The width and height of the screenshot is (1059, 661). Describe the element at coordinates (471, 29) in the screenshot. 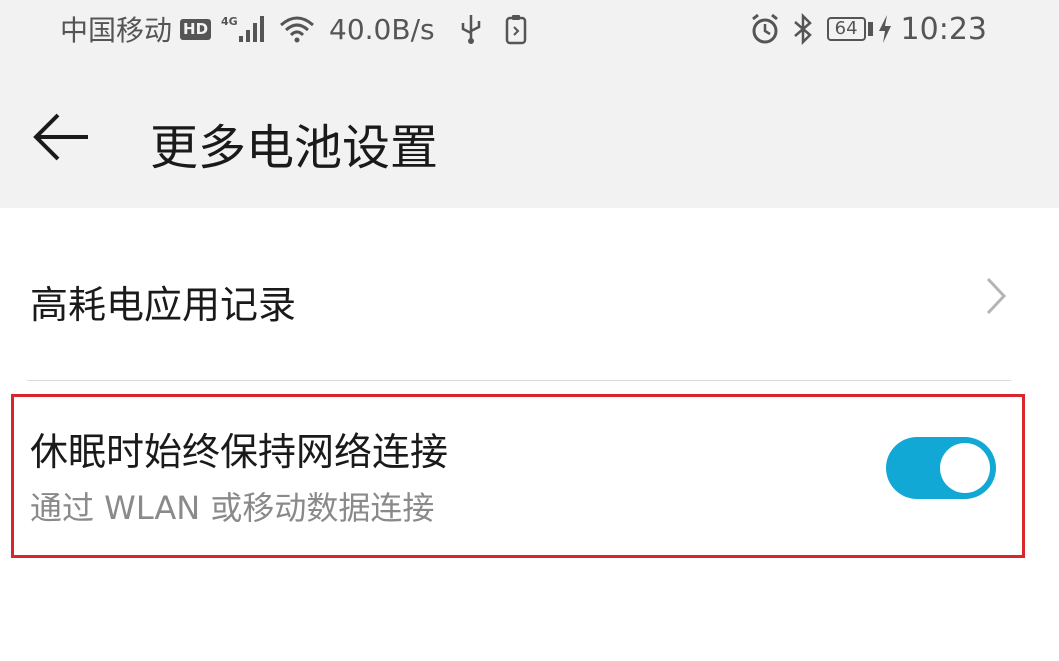

I see `usb-icon` at that location.